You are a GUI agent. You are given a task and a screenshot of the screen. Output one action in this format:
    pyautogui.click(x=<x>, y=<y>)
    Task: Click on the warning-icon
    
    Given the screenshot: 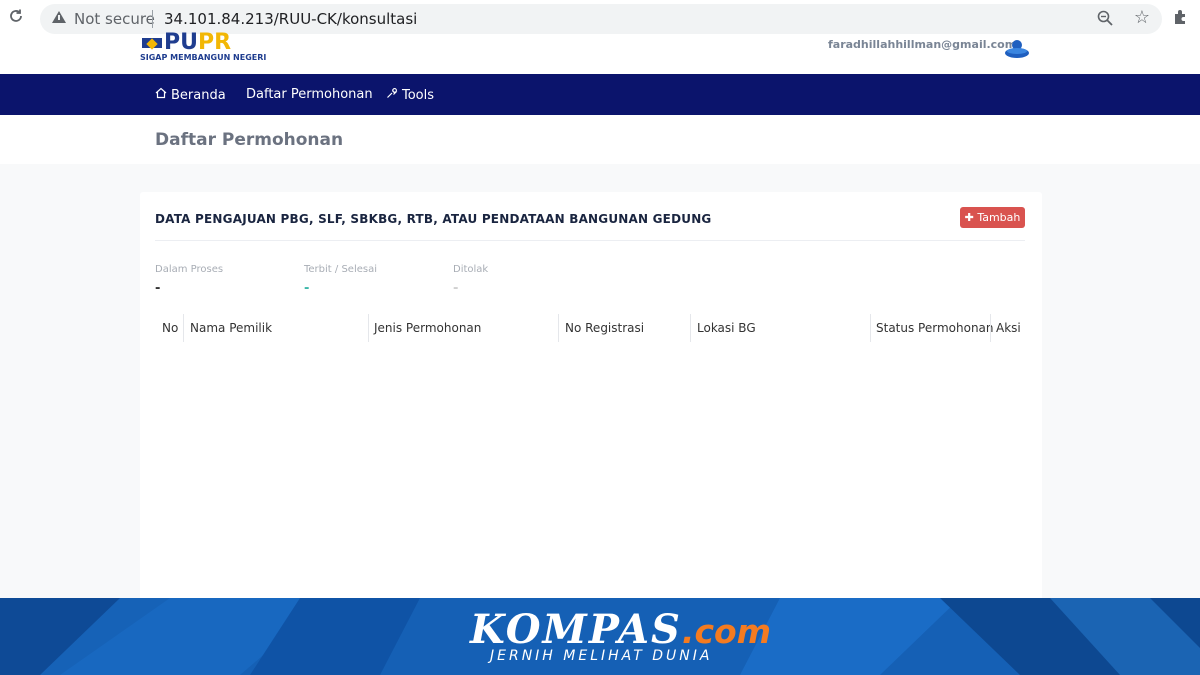 What is the action you would take?
    pyautogui.click(x=59, y=17)
    